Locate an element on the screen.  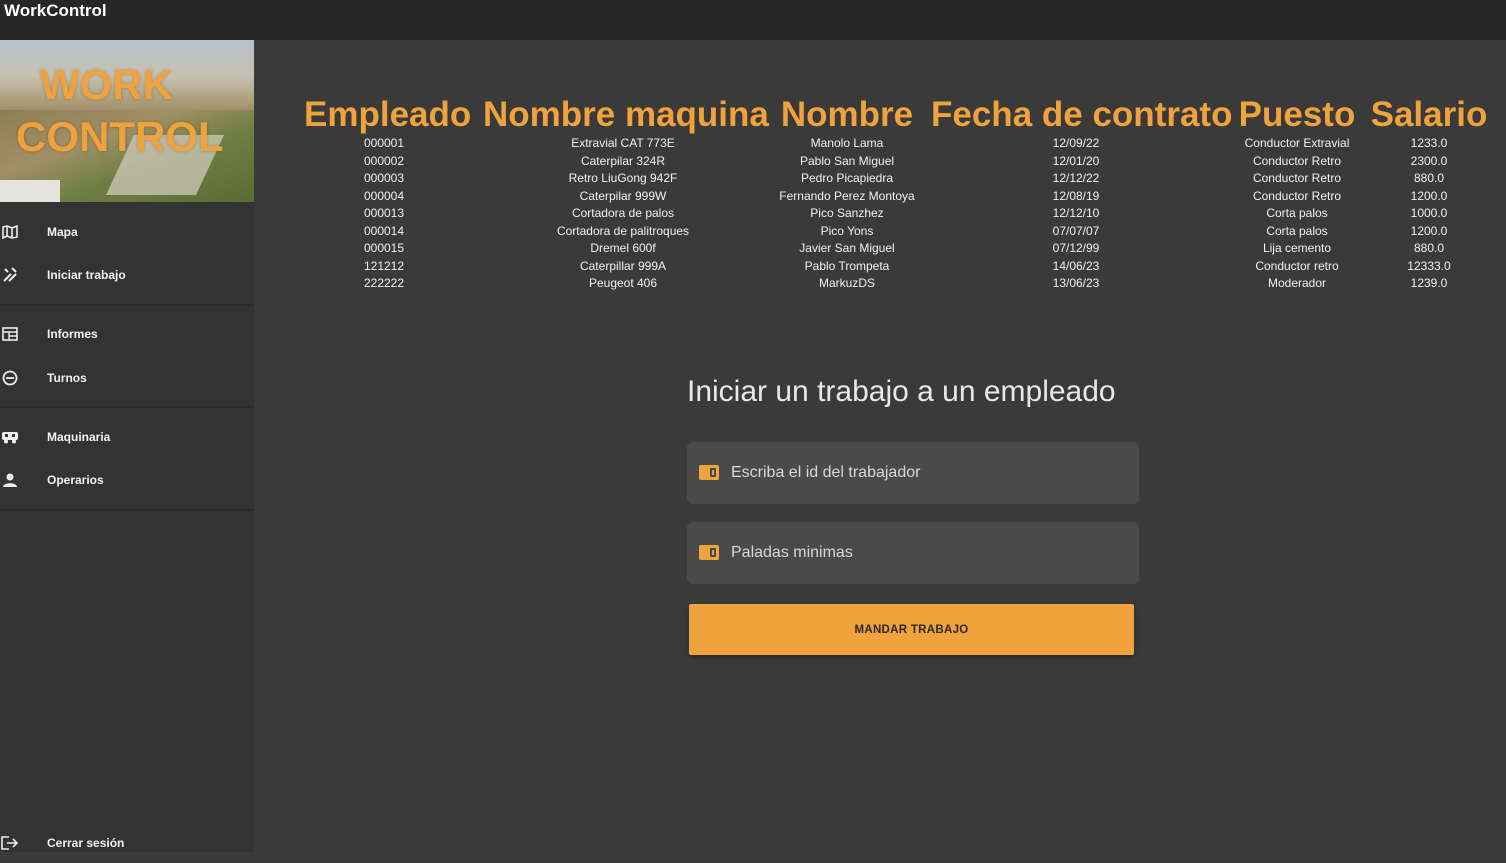
table-cell: Lija cemento is located at coordinates (1297, 248).